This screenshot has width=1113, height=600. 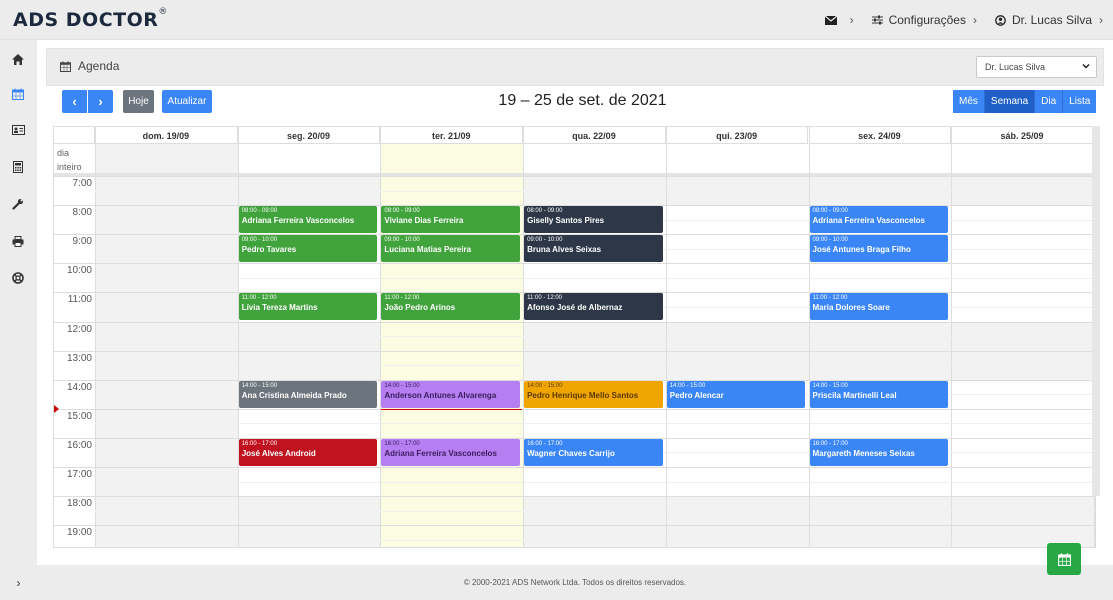 I want to click on sidebar-expand-button: ›, so click(x=18, y=582).